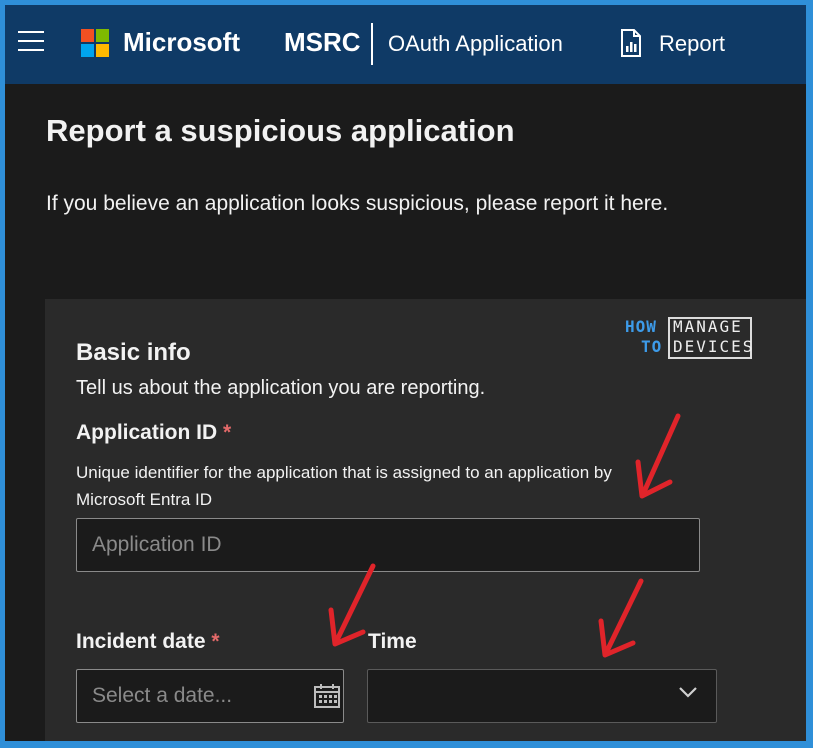 The height and width of the screenshot is (748, 813). I want to click on incident-date-label: Incident date *, so click(148, 642).